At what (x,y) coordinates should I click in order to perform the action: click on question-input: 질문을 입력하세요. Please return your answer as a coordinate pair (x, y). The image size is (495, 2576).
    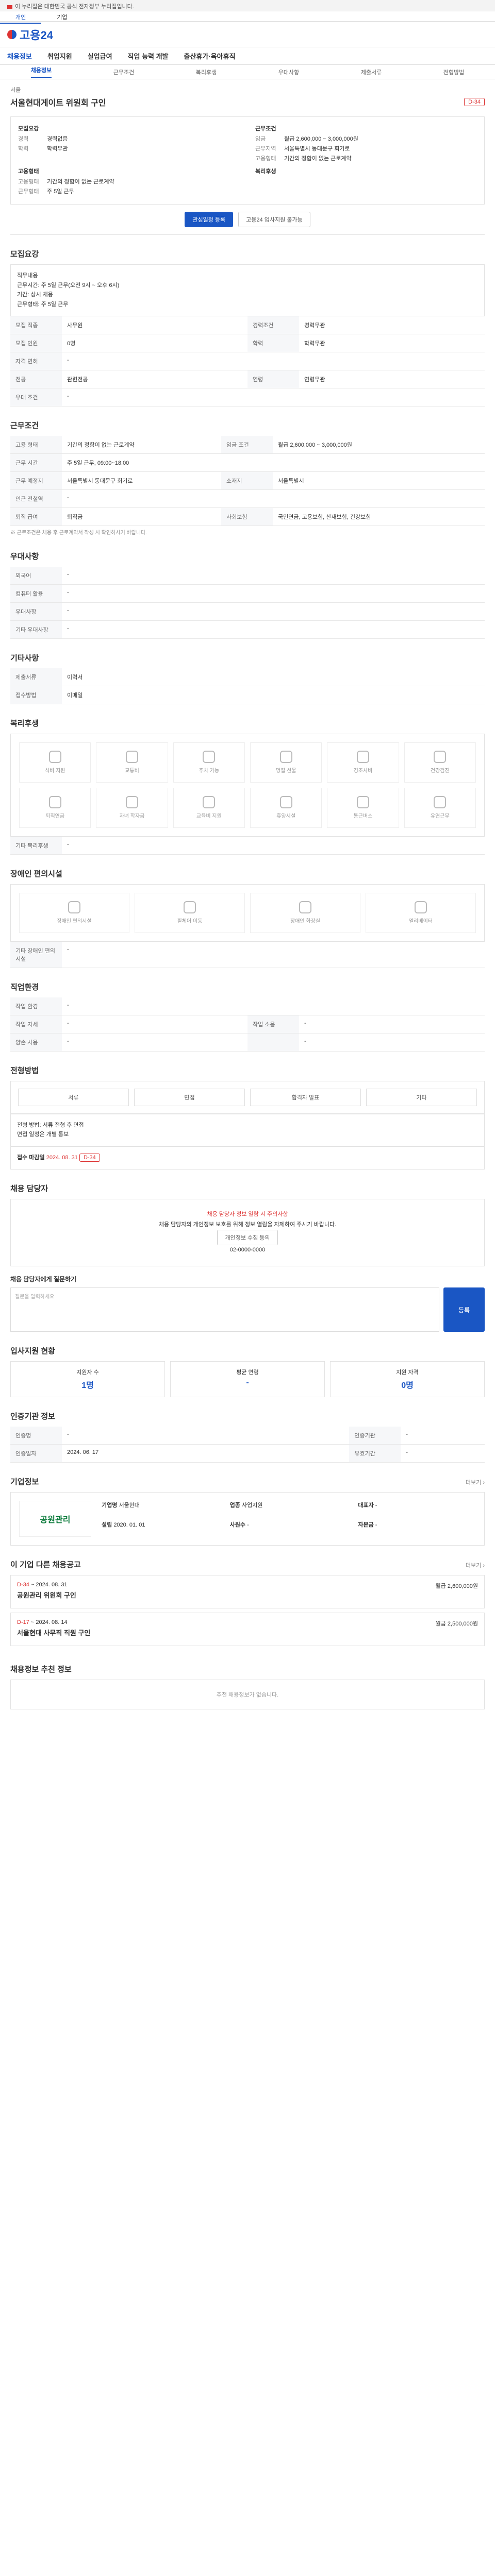
    Looking at the image, I should click on (225, 1309).